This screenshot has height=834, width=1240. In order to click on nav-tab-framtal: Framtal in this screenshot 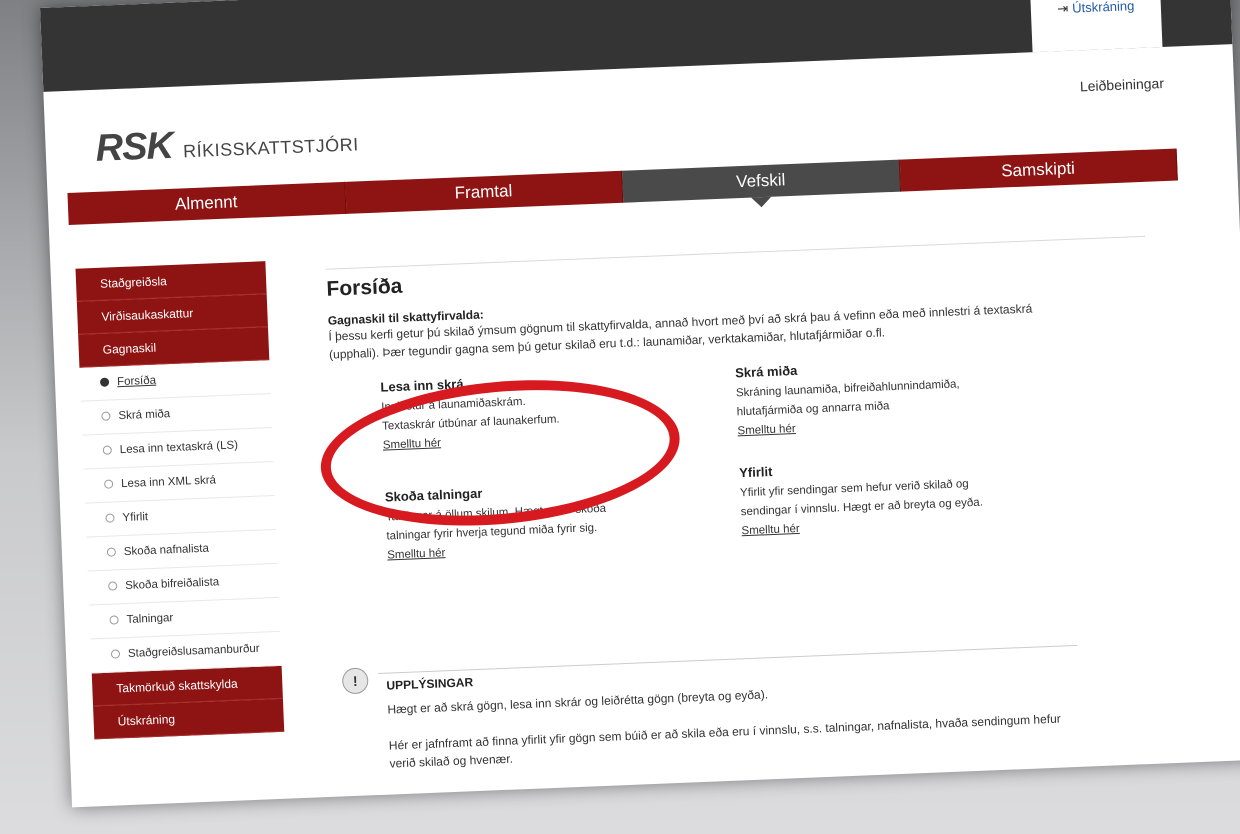, I will do `click(484, 192)`.